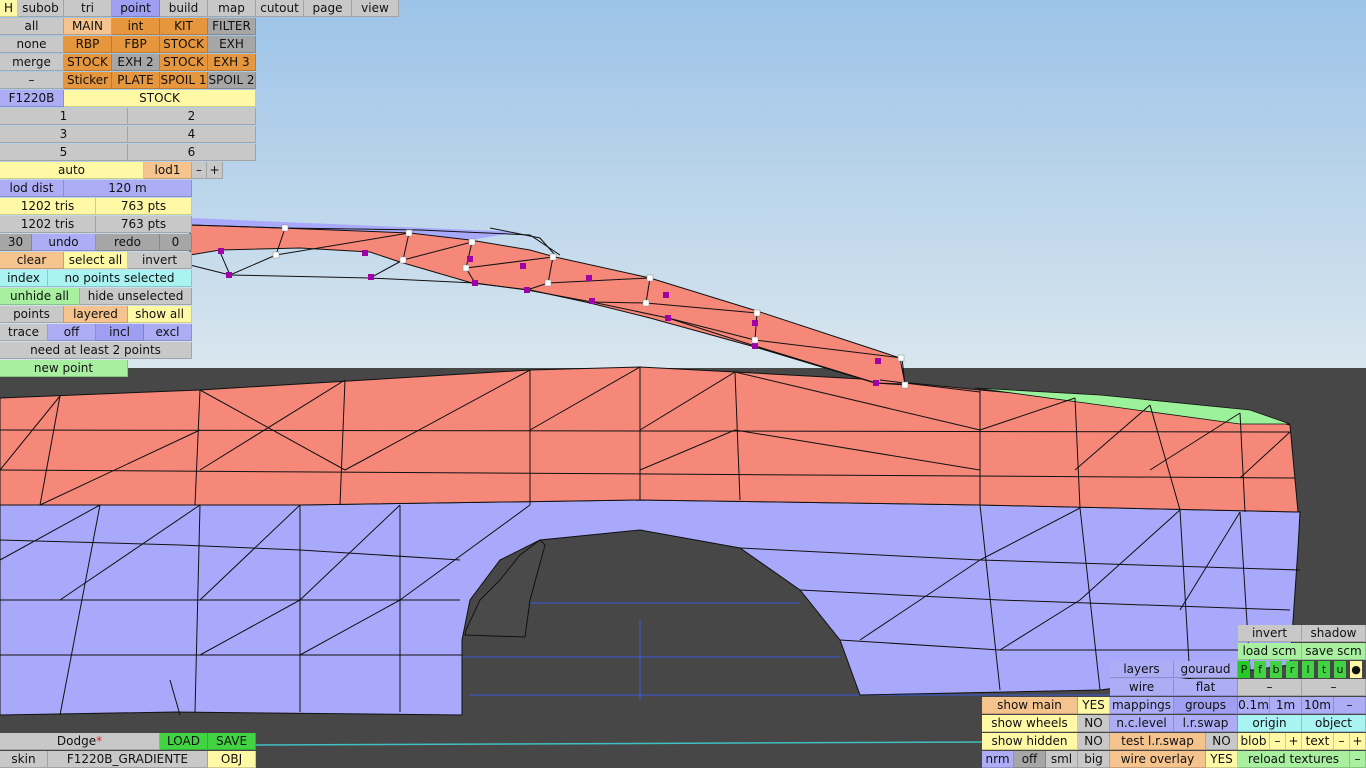  I want to click on size-sml-button: sml, so click(1062, 759).